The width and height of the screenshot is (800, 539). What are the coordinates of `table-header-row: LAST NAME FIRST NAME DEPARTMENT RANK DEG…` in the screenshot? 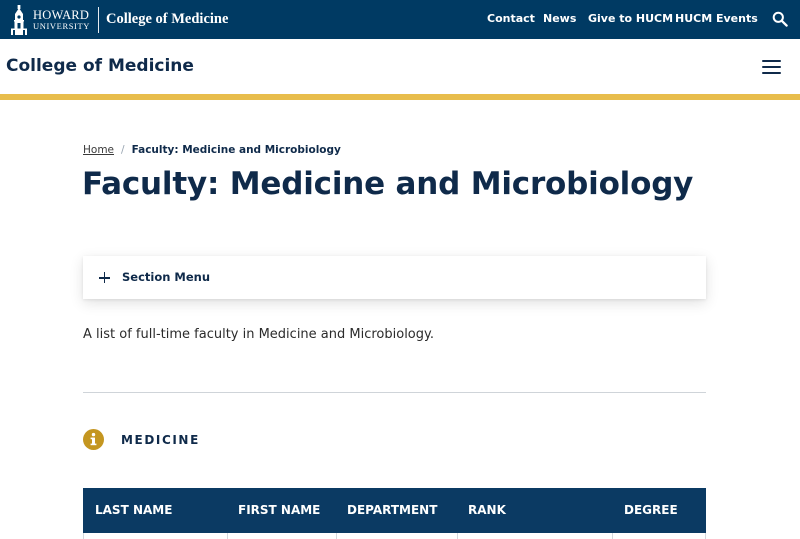 It's located at (394, 510).